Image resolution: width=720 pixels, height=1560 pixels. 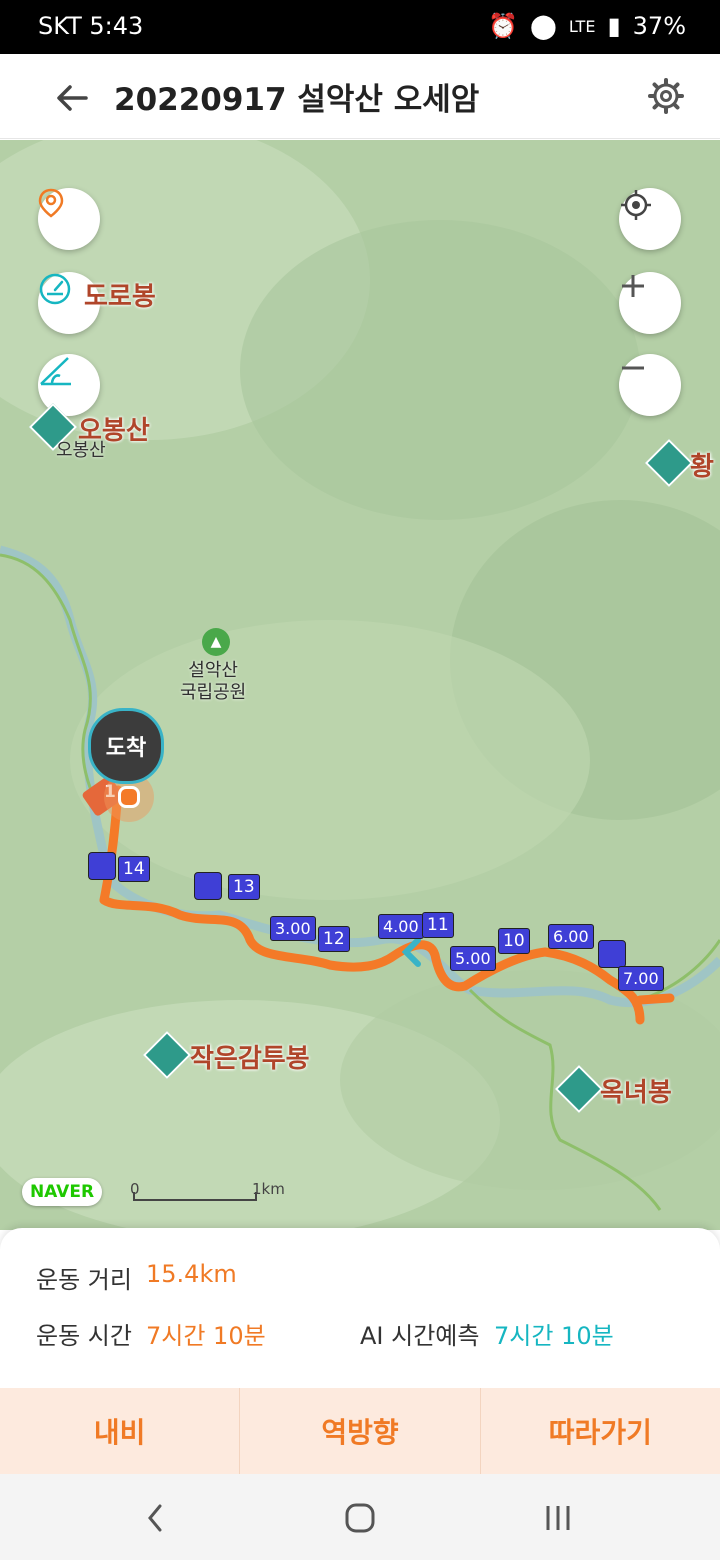 What do you see at coordinates (134, 869) in the screenshot?
I see `track-marker-14: 14` at bounding box center [134, 869].